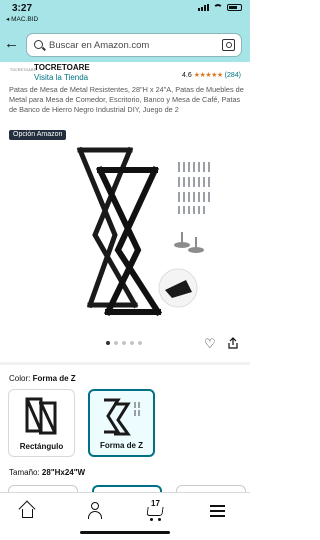 This screenshot has height=540, width=320. What do you see at coordinates (38, 135) in the screenshot?
I see `amazon-choice-badge: Opción Amazon` at bounding box center [38, 135].